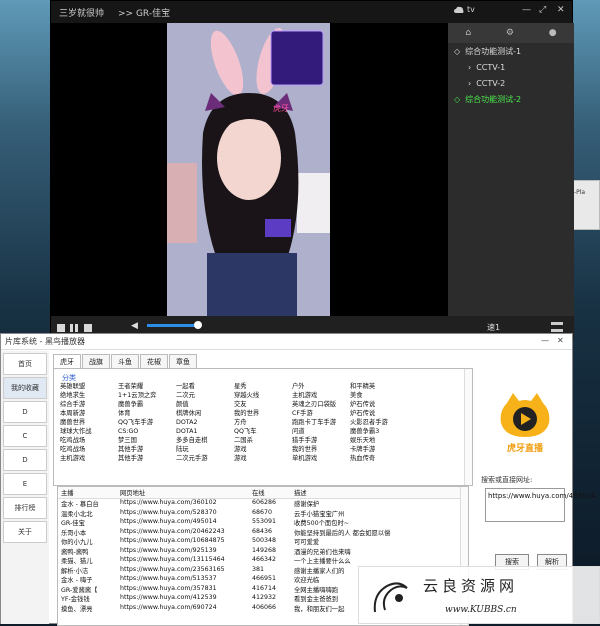 This screenshot has height=626, width=600. I want to click on tv-label: tv, so click(464, 9).